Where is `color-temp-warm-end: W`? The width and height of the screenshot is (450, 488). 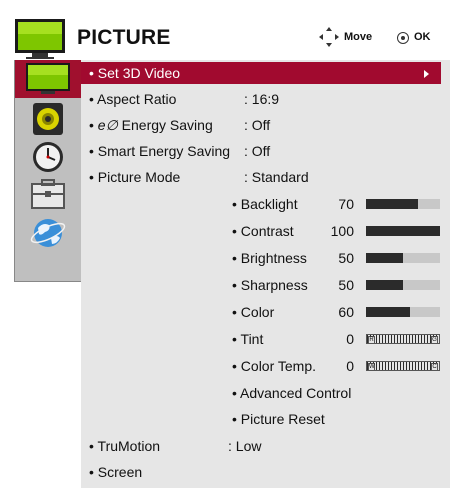 color-temp-warm-end: W is located at coordinates (371, 367).